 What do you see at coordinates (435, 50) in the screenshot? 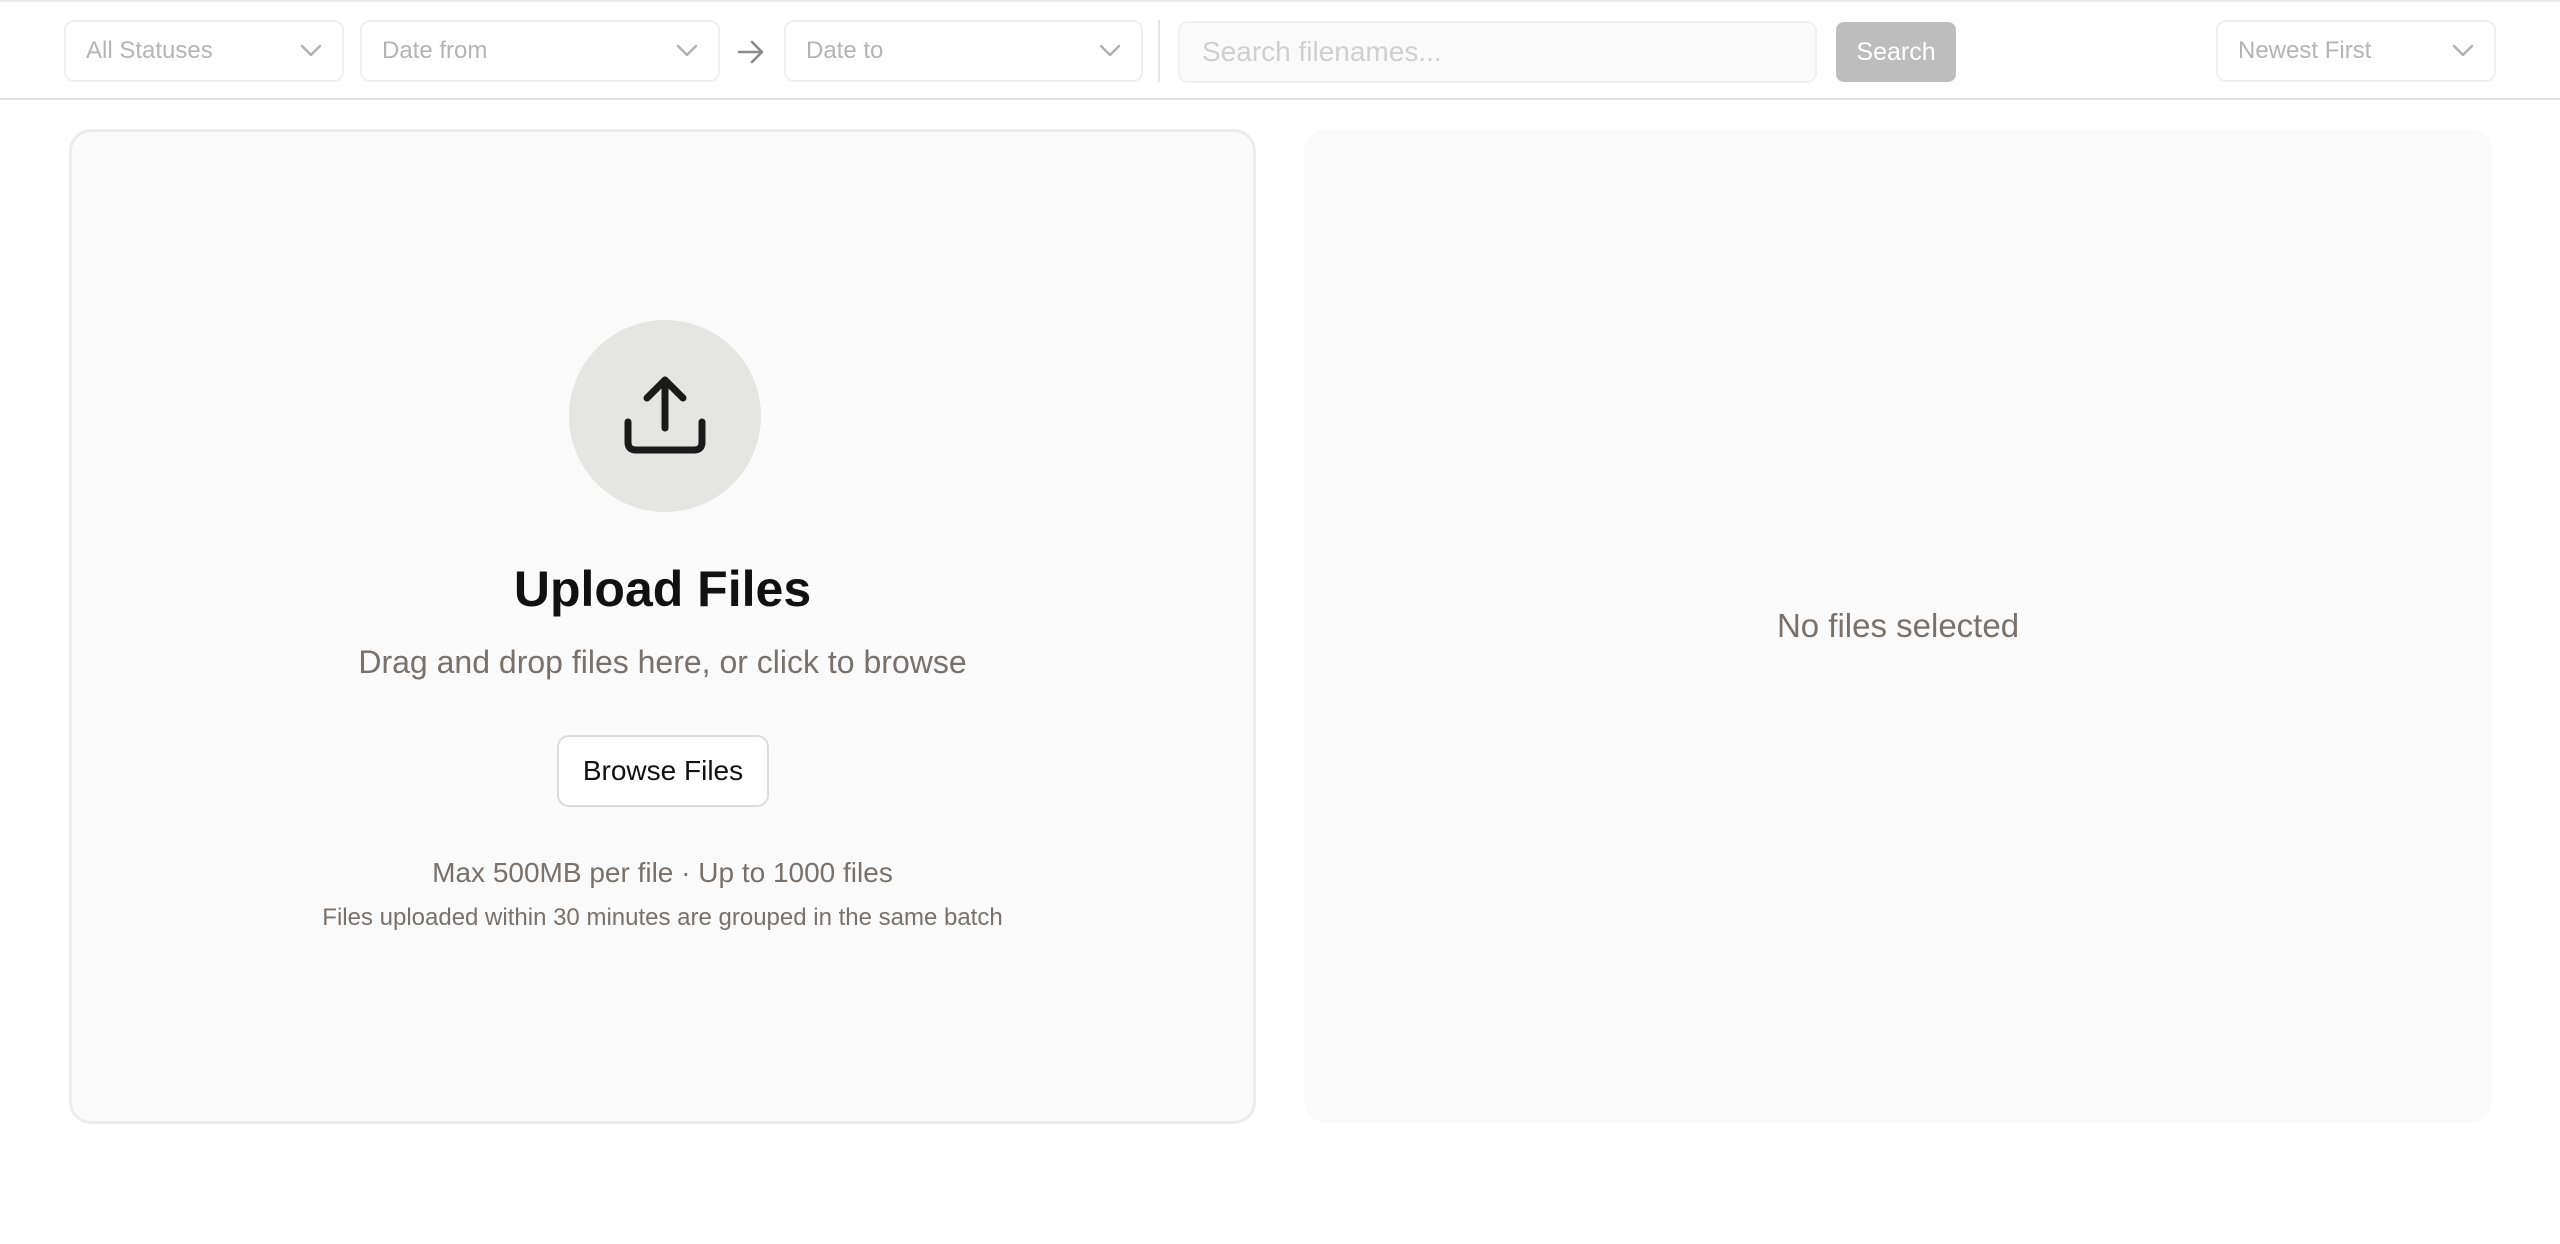
I see `date-from-label: Date from` at bounding box center [435, 50].